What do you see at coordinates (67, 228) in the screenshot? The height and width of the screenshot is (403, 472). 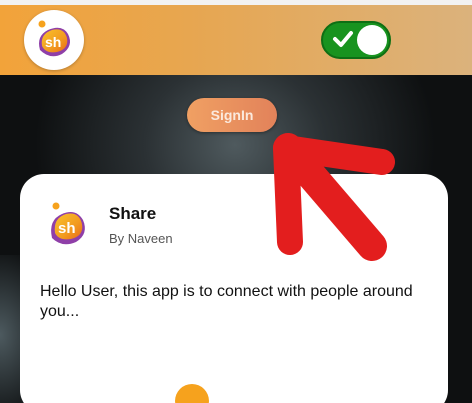 I see `card-logo-text: sh` at bounding box center [67, 228].